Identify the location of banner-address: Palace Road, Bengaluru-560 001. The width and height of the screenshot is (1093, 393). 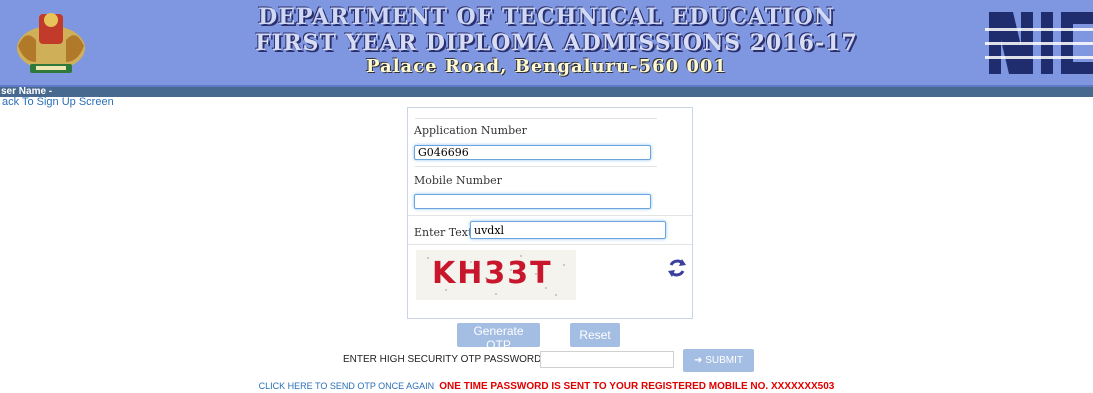
(546, 66).